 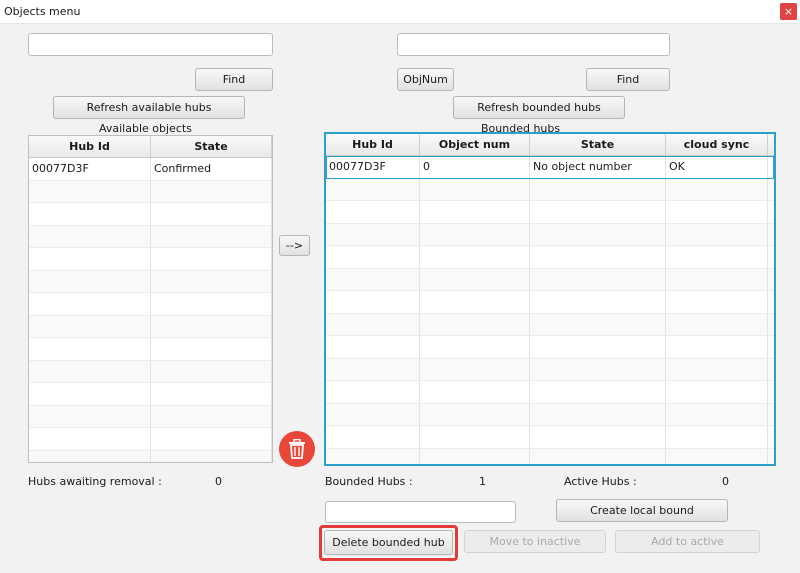 What do you see at coordinates (149, 107) in the screenshot?
I see `refresh-available-hubs-button: Refresh available hubs` at bounding box center [149, 107].